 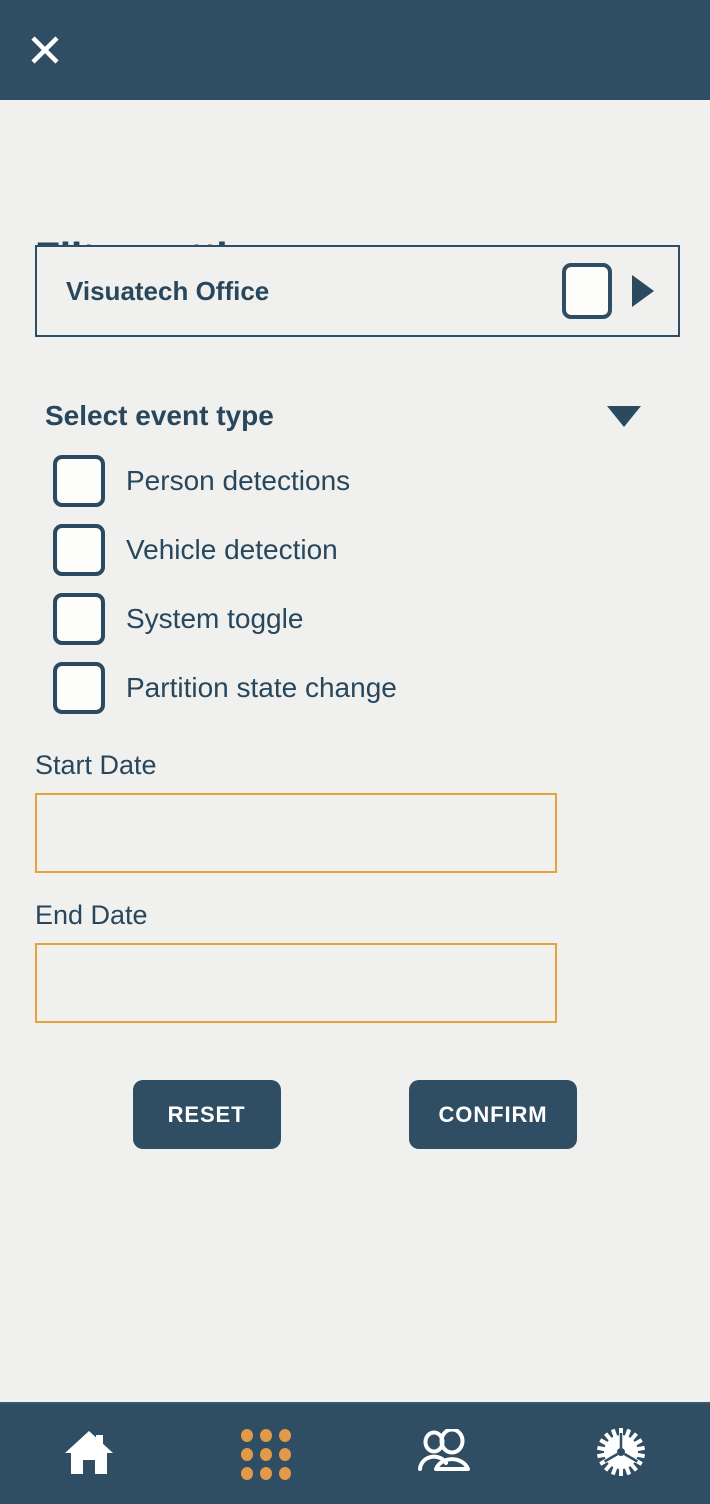 What do you see at coordinates (168, 290) in the screenshot?
I see `site-name-label: Visuatech Office` at bounding box center [168, 290].